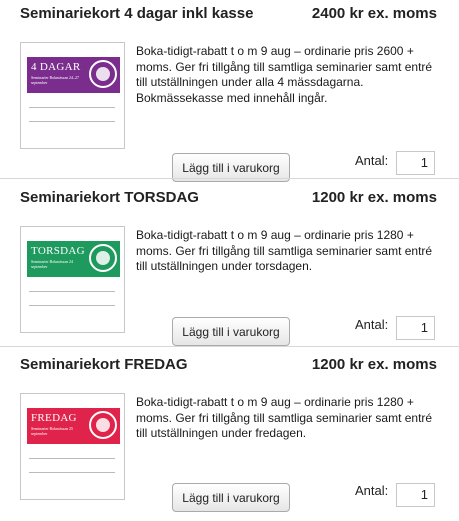 Image resolution: width=459 pixels, height=521 pixels. Describe the element at coordinates (54, 418) in the screenshot. I see `card-title: FREDAG` at that location.